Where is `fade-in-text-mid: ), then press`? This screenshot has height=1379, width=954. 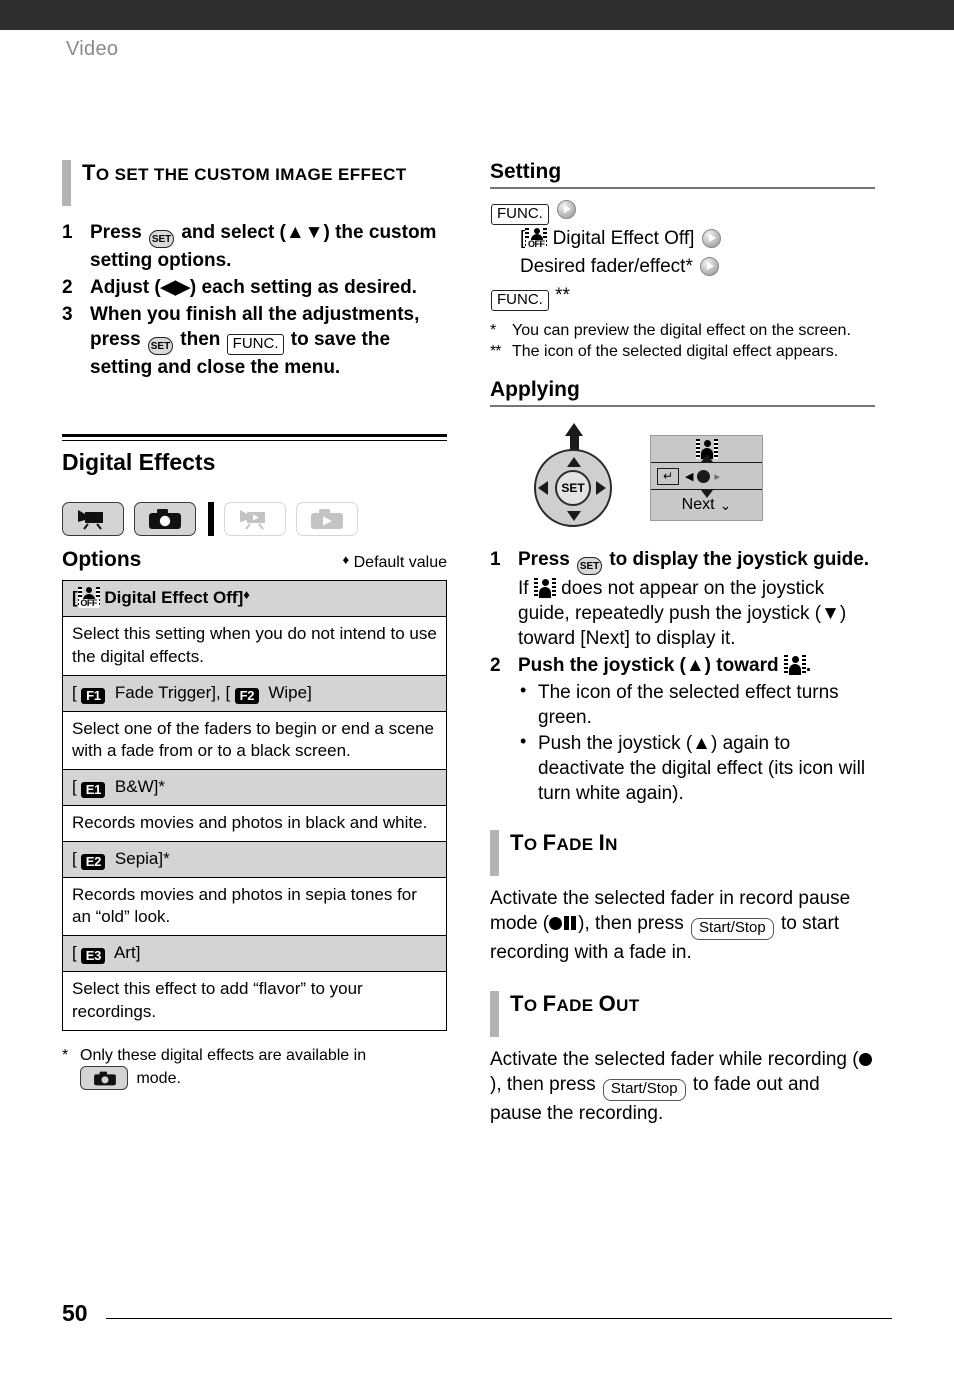
fade-in-text-mid: ), then press is located at coordinates (631, 924).